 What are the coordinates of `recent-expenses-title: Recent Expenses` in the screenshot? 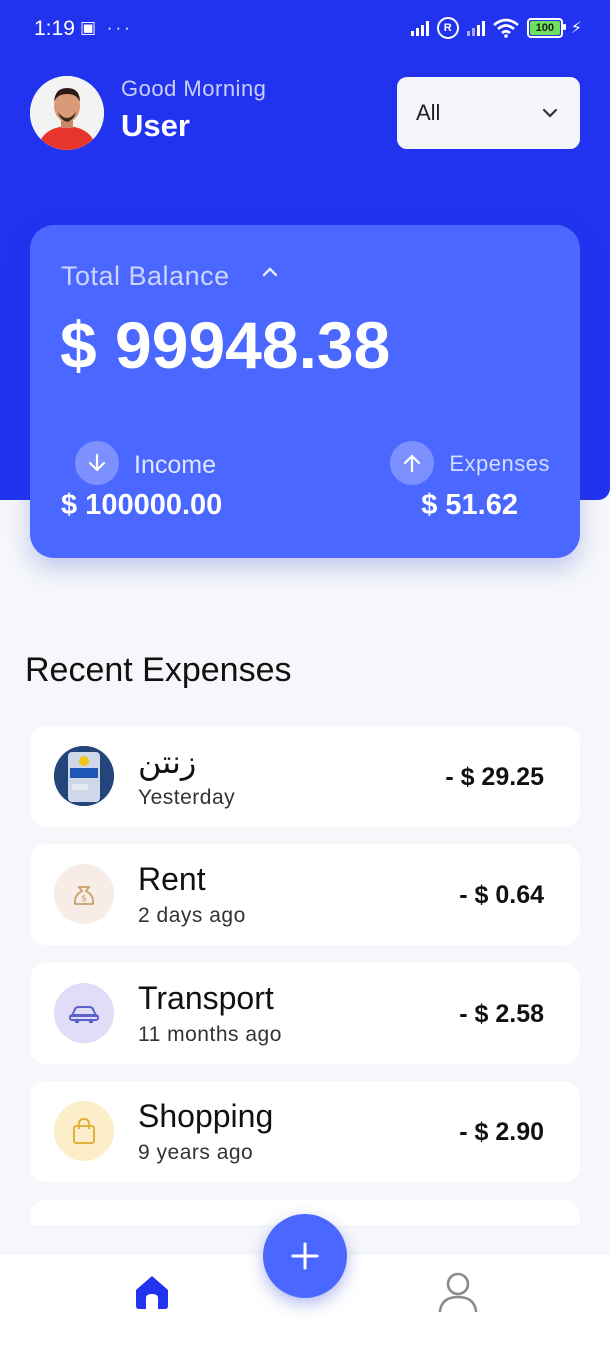 It's located at (158, 670).